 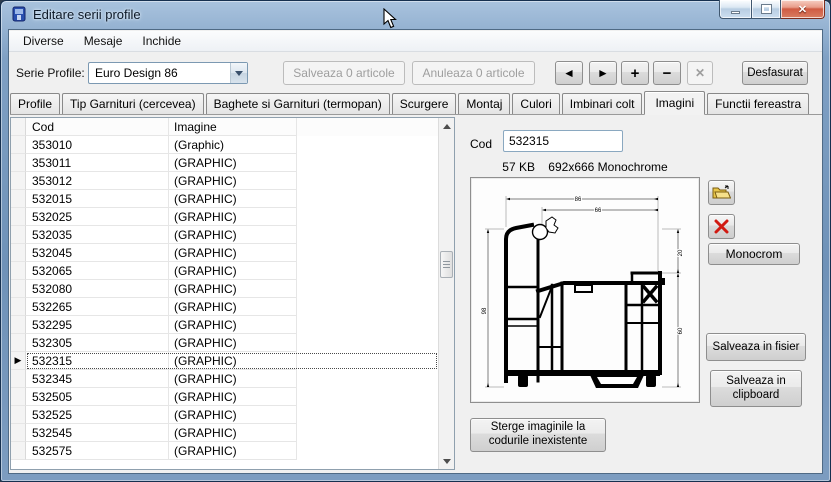 I want to click on title-bar: Editare serii profile ✕, so click(x=415, y=14).